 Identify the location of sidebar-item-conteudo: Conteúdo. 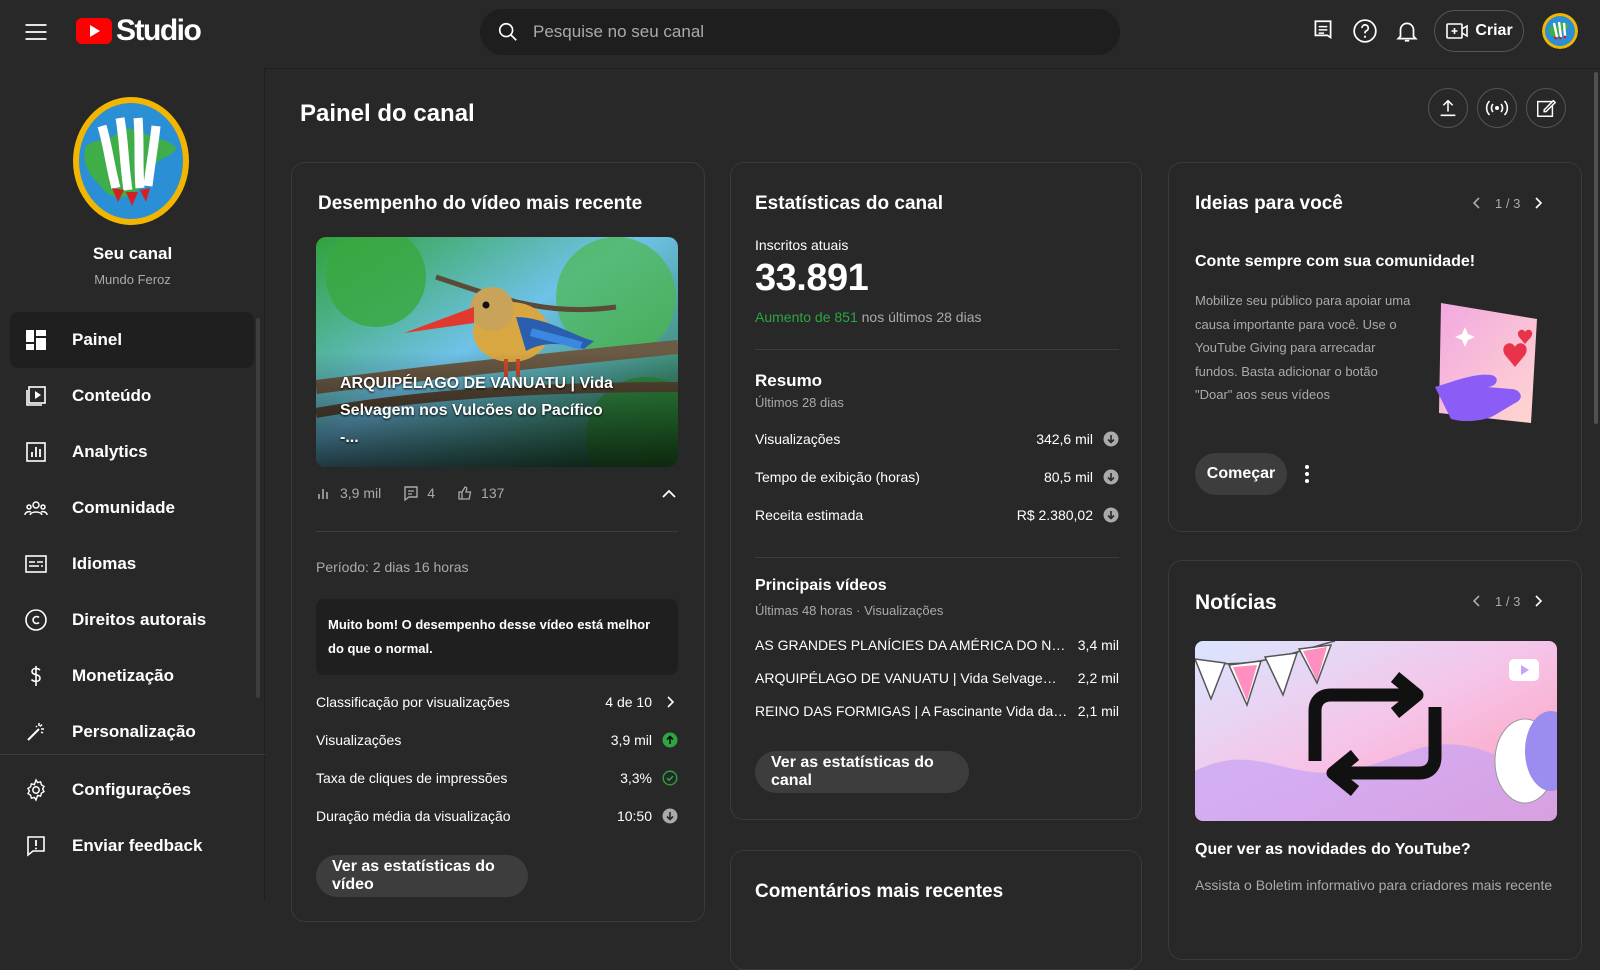
(132, 396).